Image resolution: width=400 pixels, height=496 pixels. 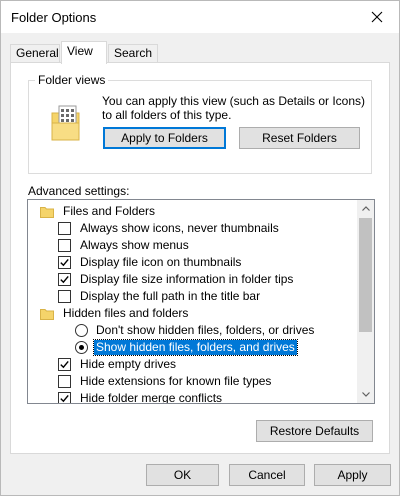 I want to click on radio-dot, so click(x=81, y=347).